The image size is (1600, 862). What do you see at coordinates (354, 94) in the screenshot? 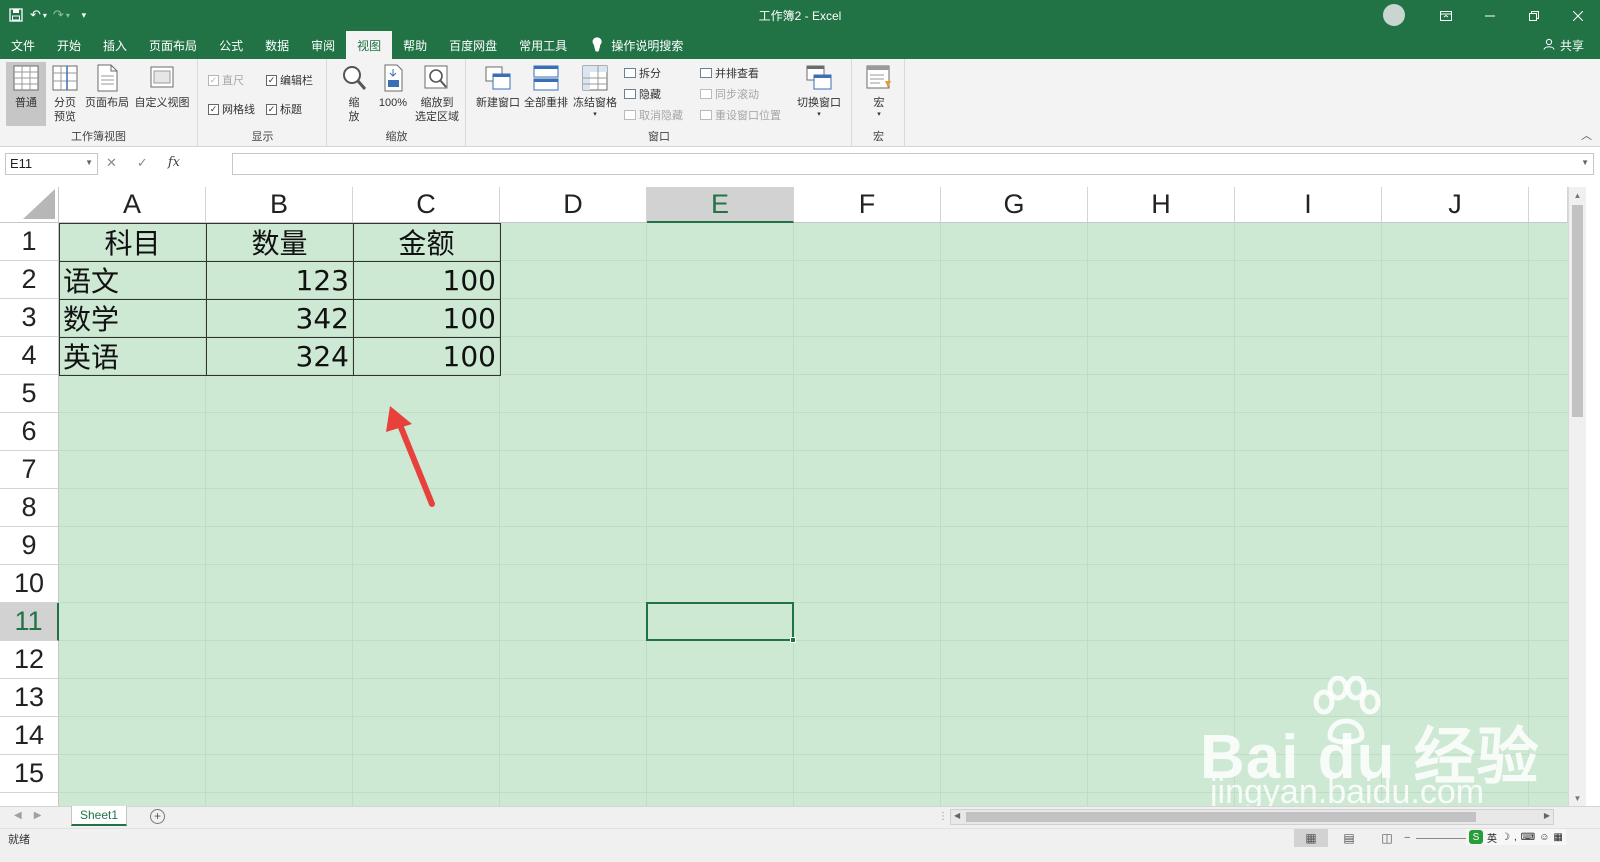
I see `zoom-button: 缩 放` at bounding box center [354, 94].